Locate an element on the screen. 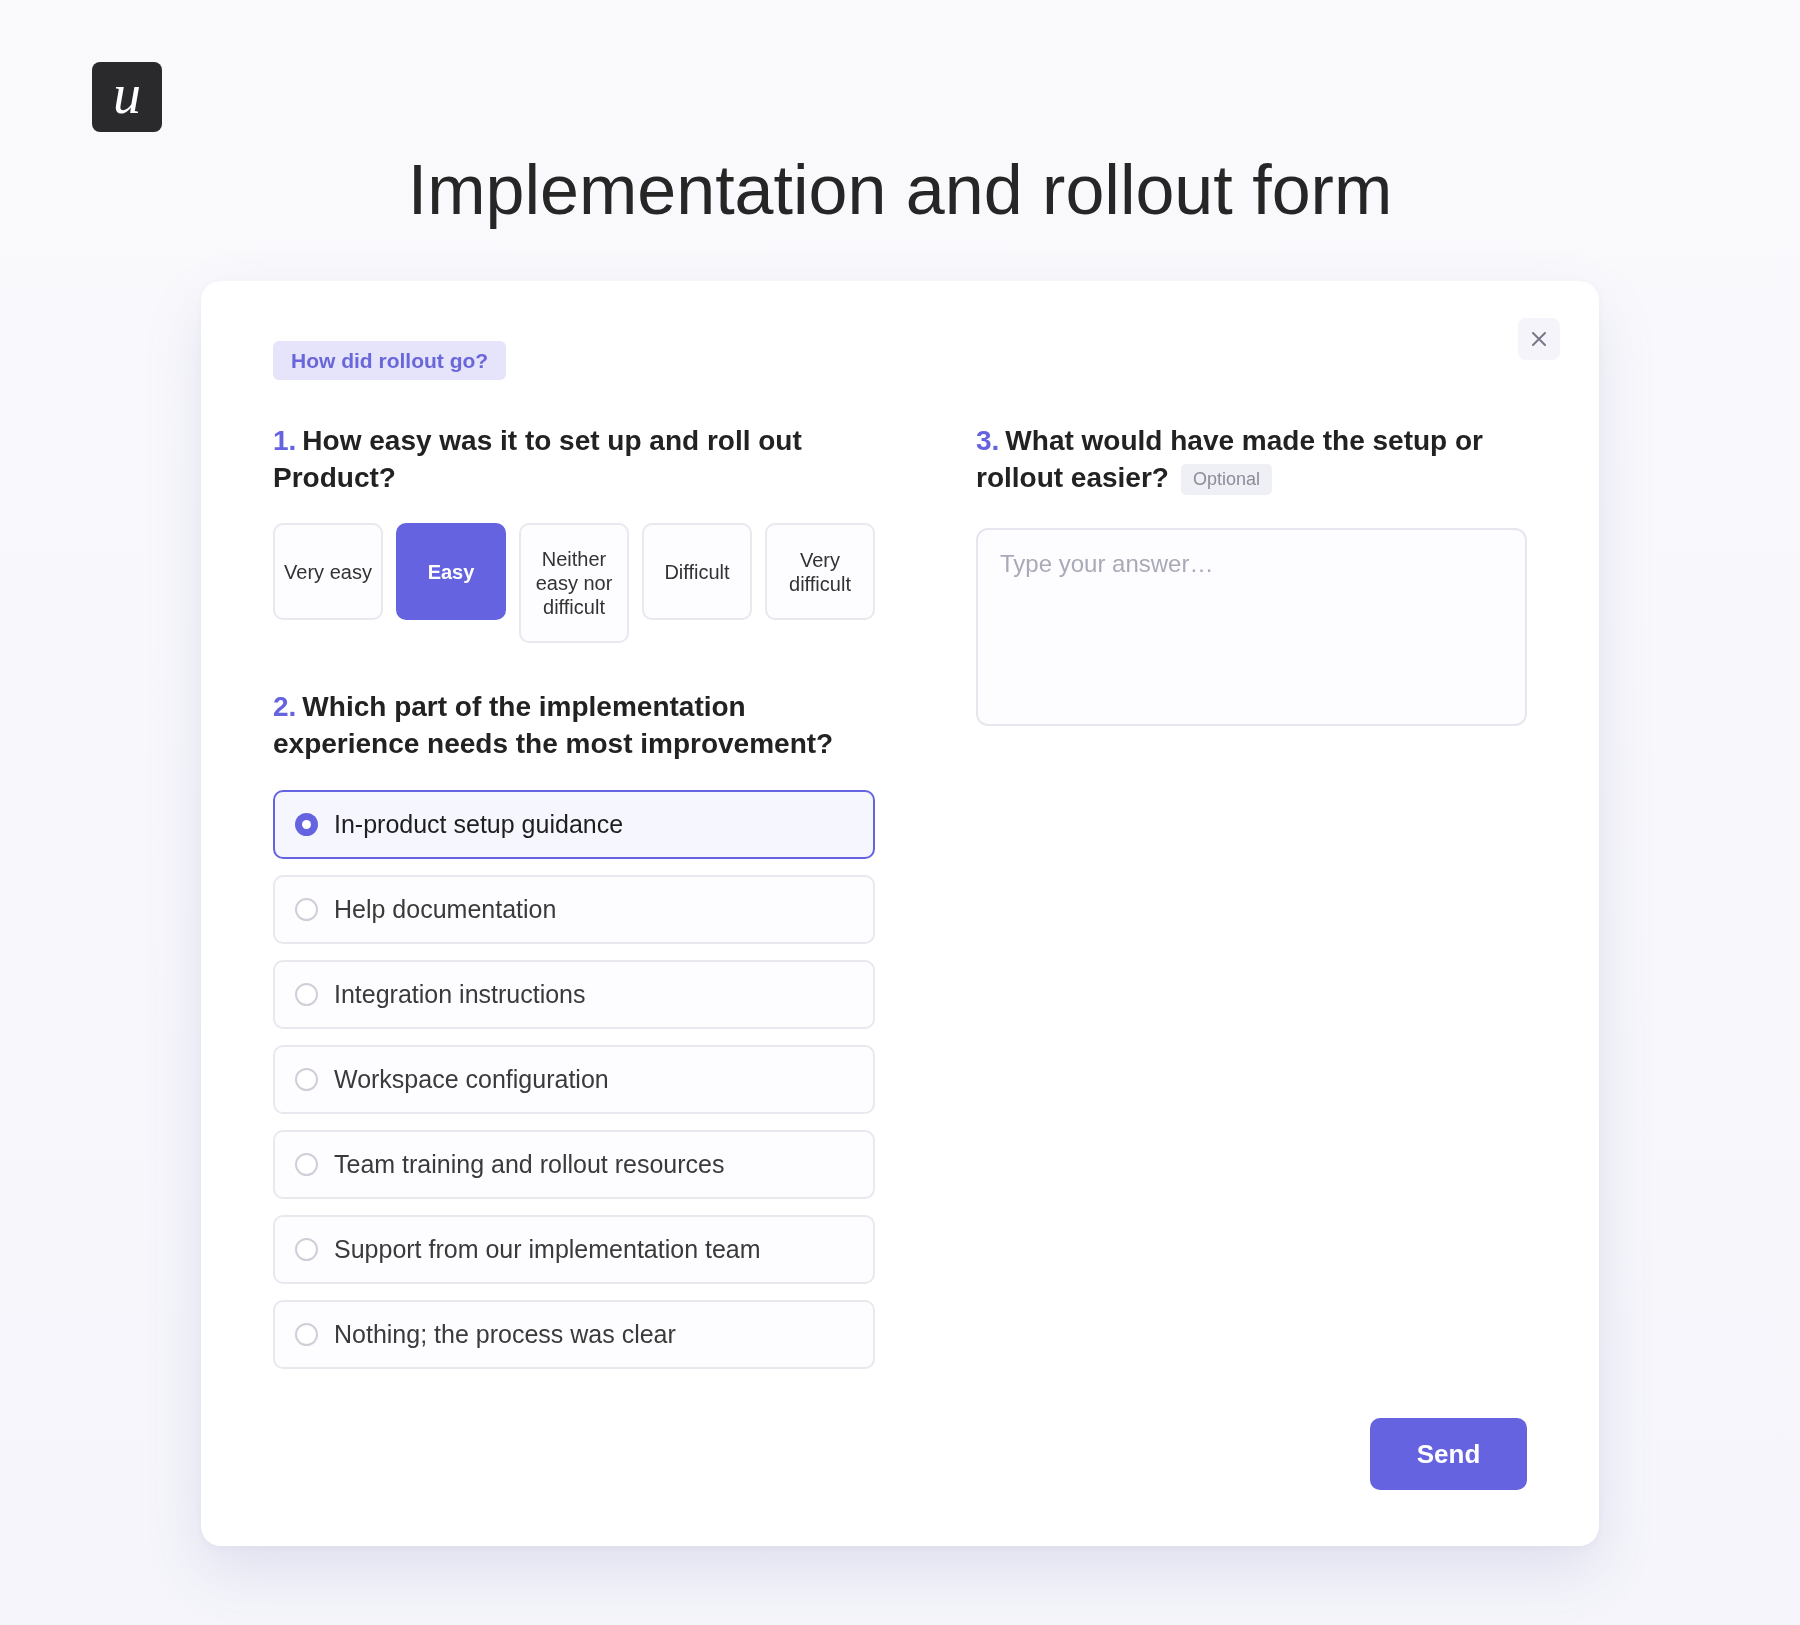 This screenshot has width=1800, height=1625. answer-option: Workspace configuration is located at coordinates (574, 1079).